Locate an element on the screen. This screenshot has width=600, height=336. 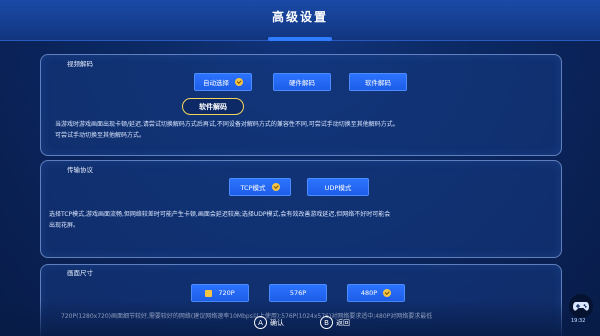
decode-software-label: 软件解码 is located at coordinates (378, 83).